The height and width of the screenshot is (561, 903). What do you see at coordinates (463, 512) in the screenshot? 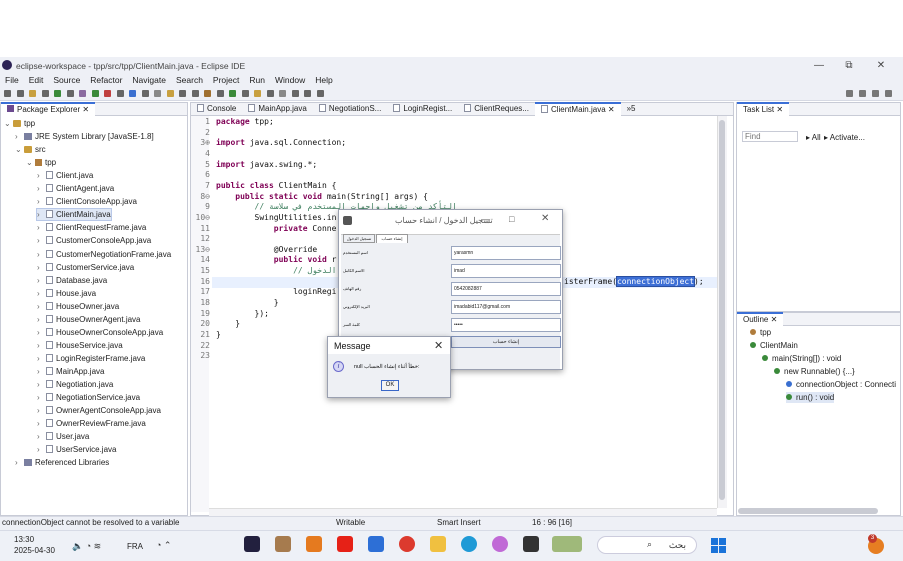
I see `editor-horizontal-scrollbar` at bounding box center [463, 512].